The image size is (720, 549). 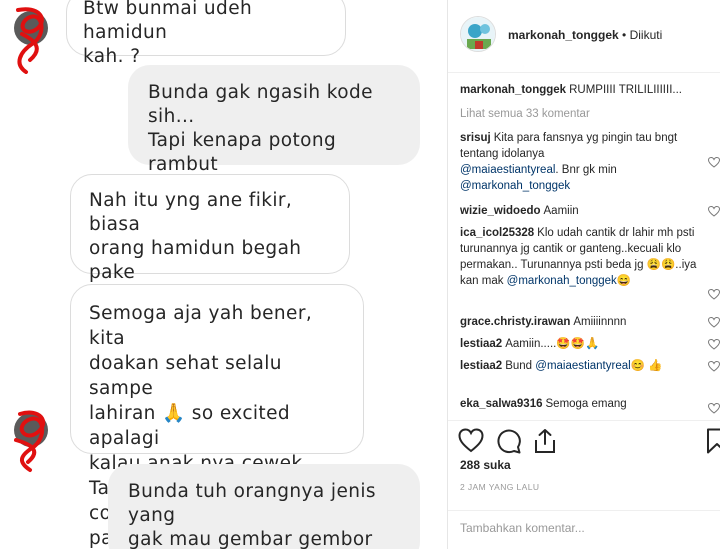 What do you see at coordinates (509, 441) in the screenshot?
I see `comment-bubble-icon` at bounding box center [509, 441].